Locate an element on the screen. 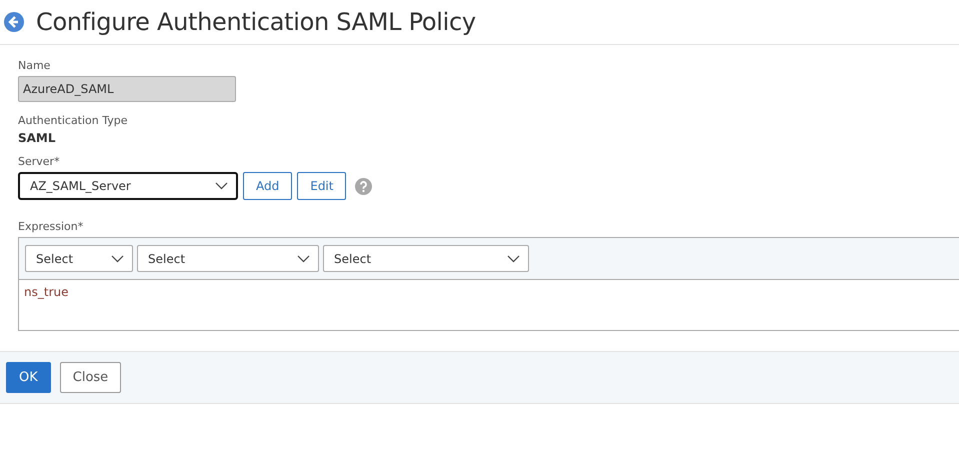  page-title: Configure Authentication SAML Policy is located at coordinates (256, 22).